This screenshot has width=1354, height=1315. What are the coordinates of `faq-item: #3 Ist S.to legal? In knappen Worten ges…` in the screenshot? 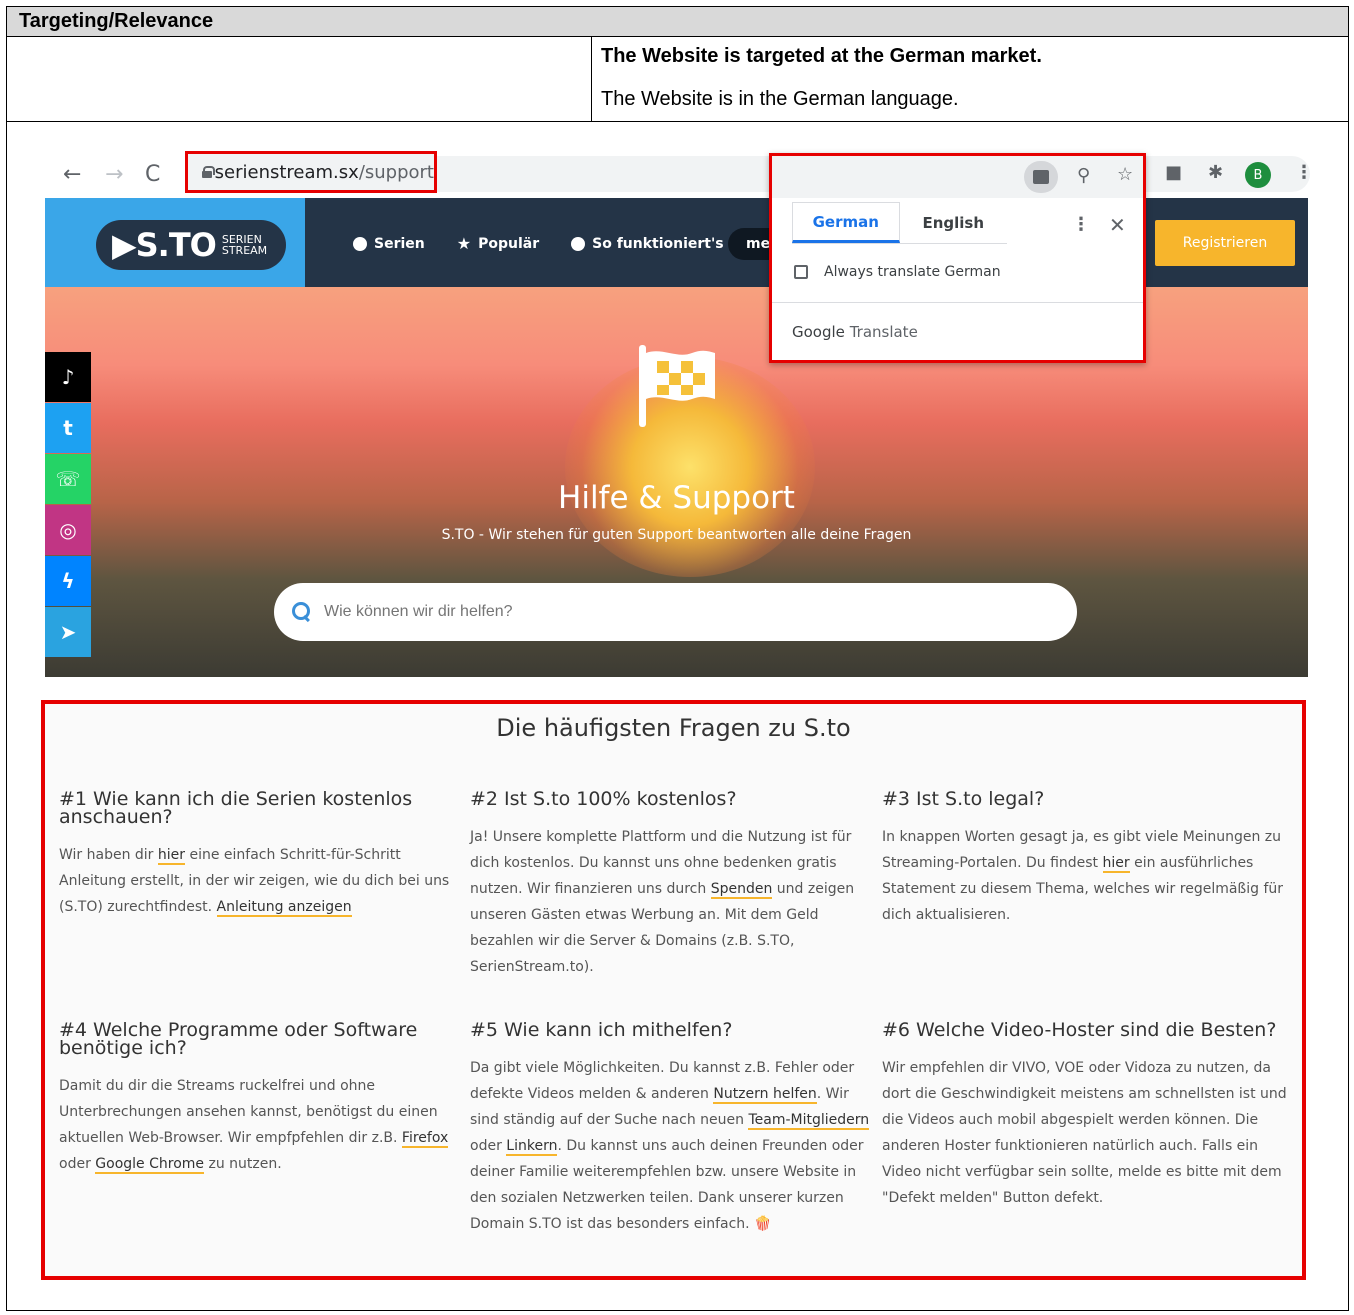 It's located at (1089, 859).